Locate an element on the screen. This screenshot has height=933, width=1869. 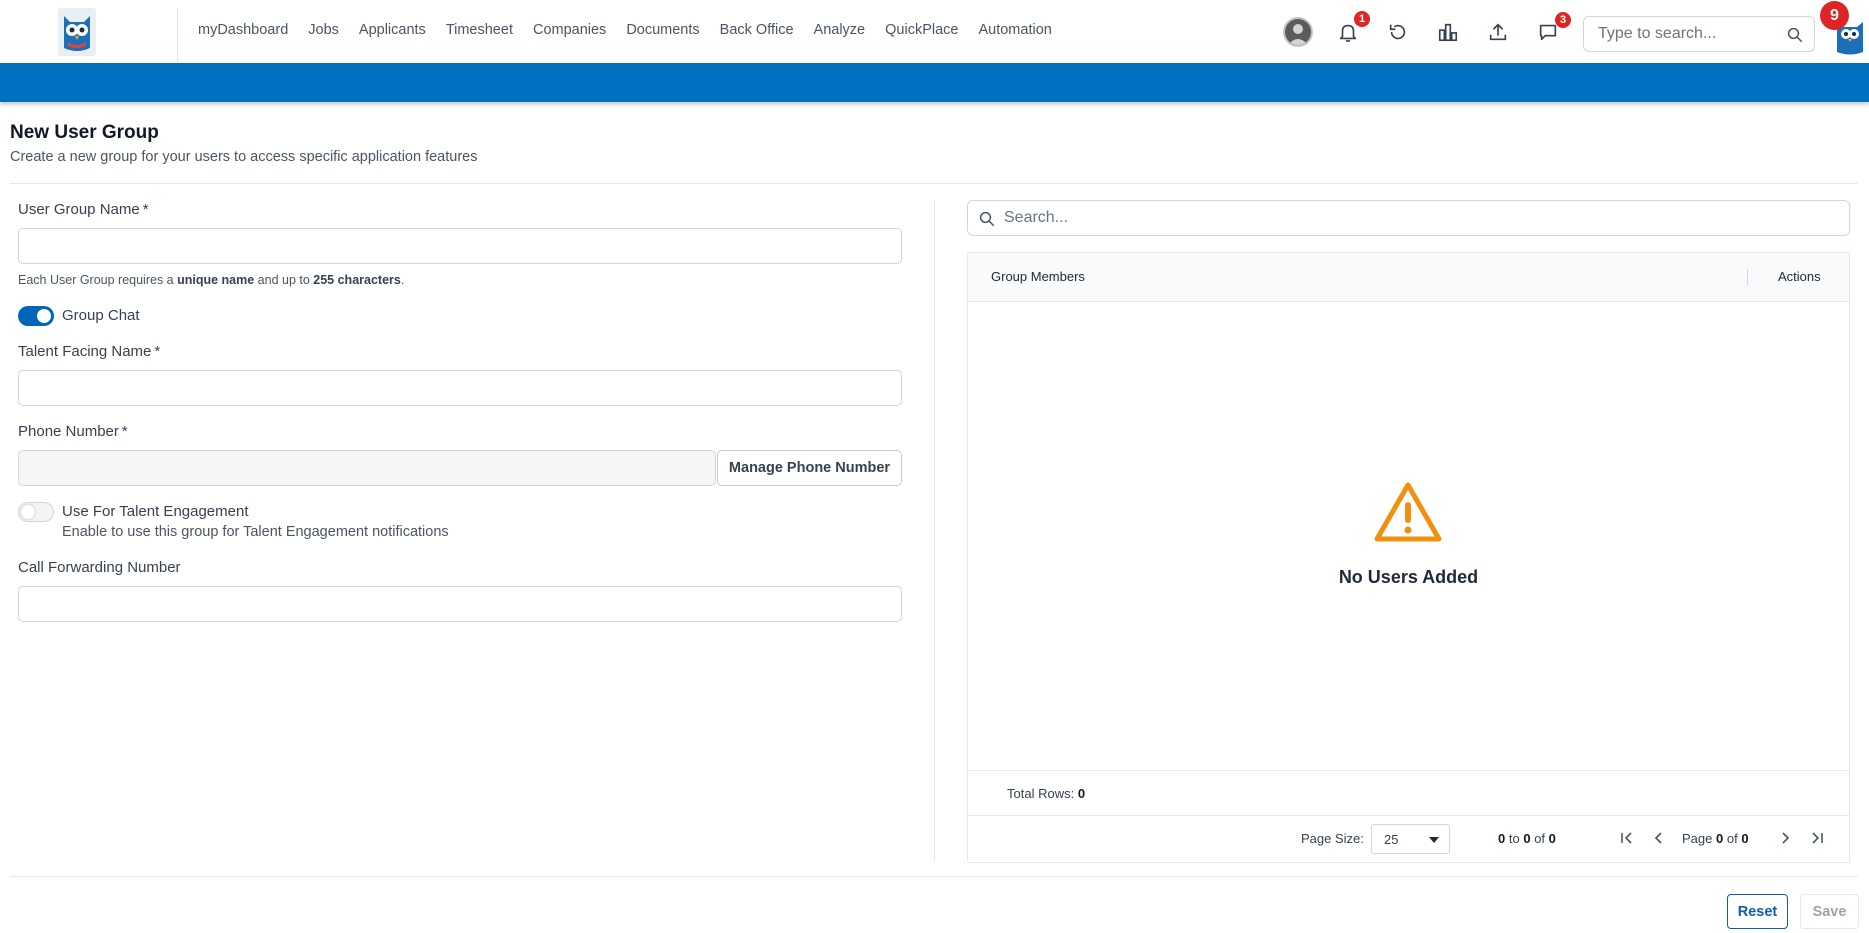
page-word: Page is located at coordinates (1697, 838).